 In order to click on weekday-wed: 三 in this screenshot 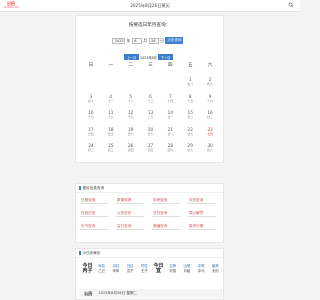, I will do `click(150, 65)`.